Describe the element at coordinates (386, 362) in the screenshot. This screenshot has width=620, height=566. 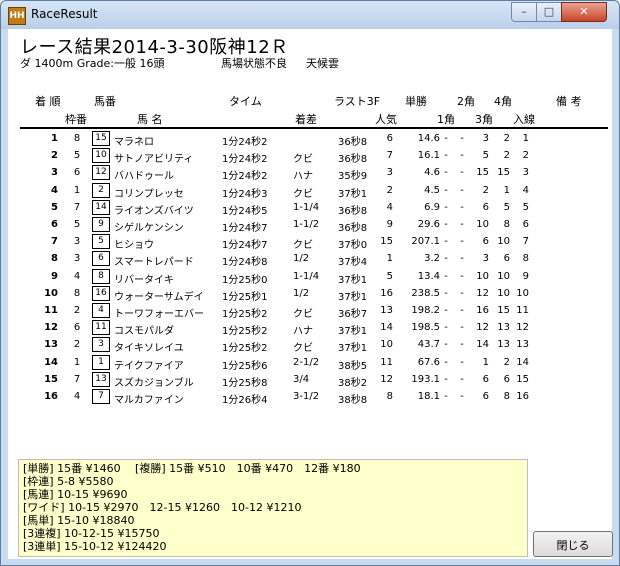
I see `popularity: 11` at that location.